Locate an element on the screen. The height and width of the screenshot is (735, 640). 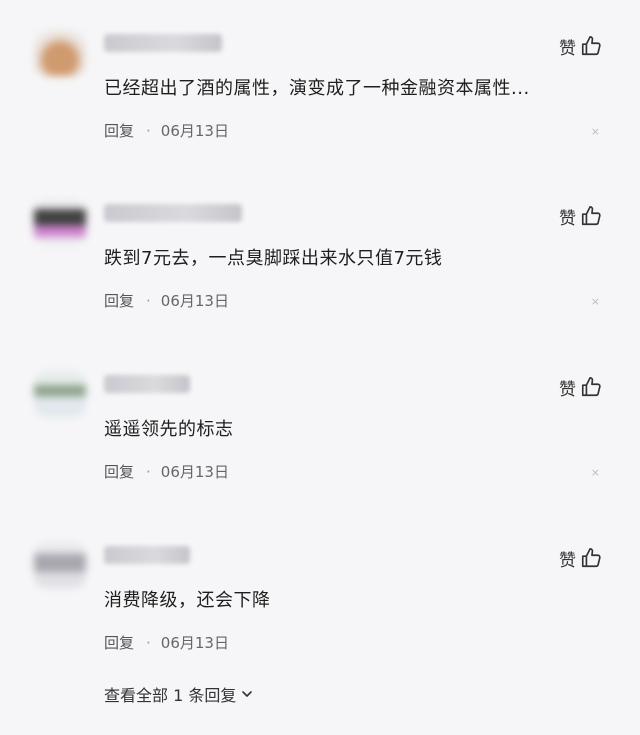
comment-text: 消费降级，还会下降 is located at coordinates (187, 600).